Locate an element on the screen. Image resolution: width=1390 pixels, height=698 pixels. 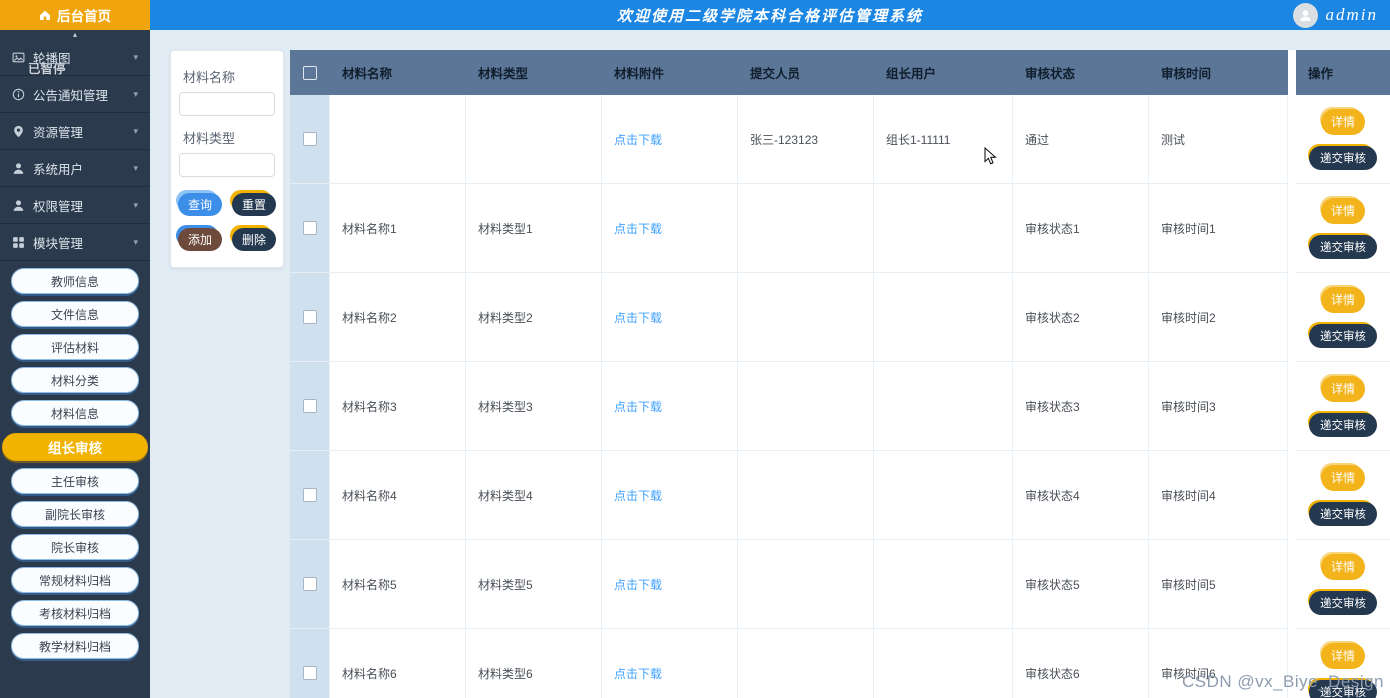
query-button: 查询 is located at coordinates (200, 204).